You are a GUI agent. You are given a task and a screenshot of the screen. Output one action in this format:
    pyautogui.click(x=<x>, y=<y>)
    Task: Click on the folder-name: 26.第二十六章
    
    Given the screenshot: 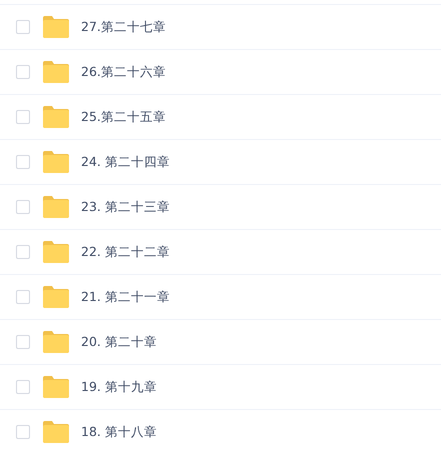 What is the action you would take?
    pyautogui.click(x=123, y=72)
    